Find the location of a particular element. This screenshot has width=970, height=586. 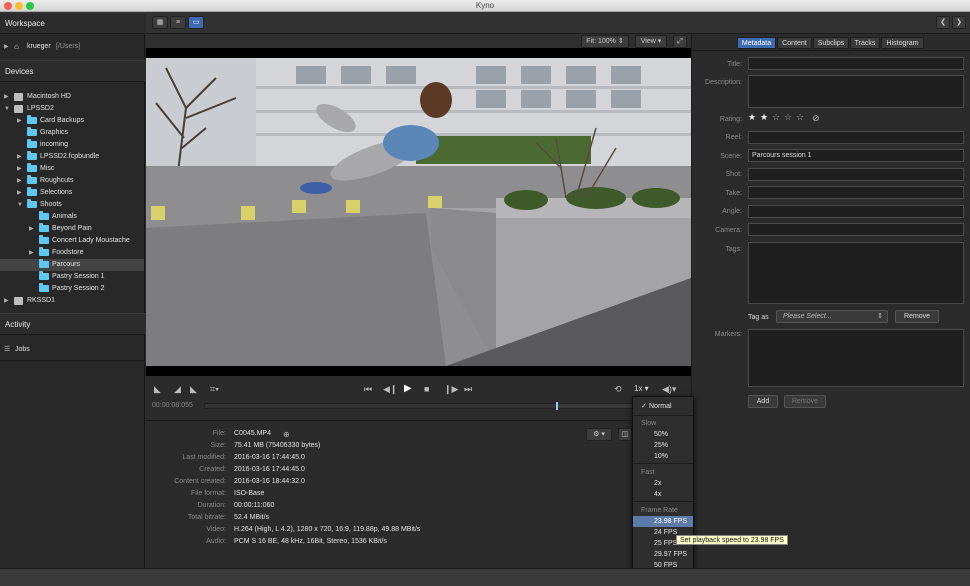

step-forward-icon: ❙▶ is located at coordinates (451, 389).